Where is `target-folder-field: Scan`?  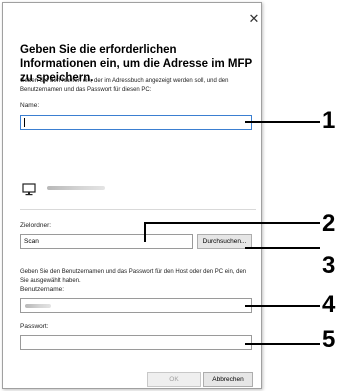 target-folder-field: Scan is located at coordinates (106, 241).